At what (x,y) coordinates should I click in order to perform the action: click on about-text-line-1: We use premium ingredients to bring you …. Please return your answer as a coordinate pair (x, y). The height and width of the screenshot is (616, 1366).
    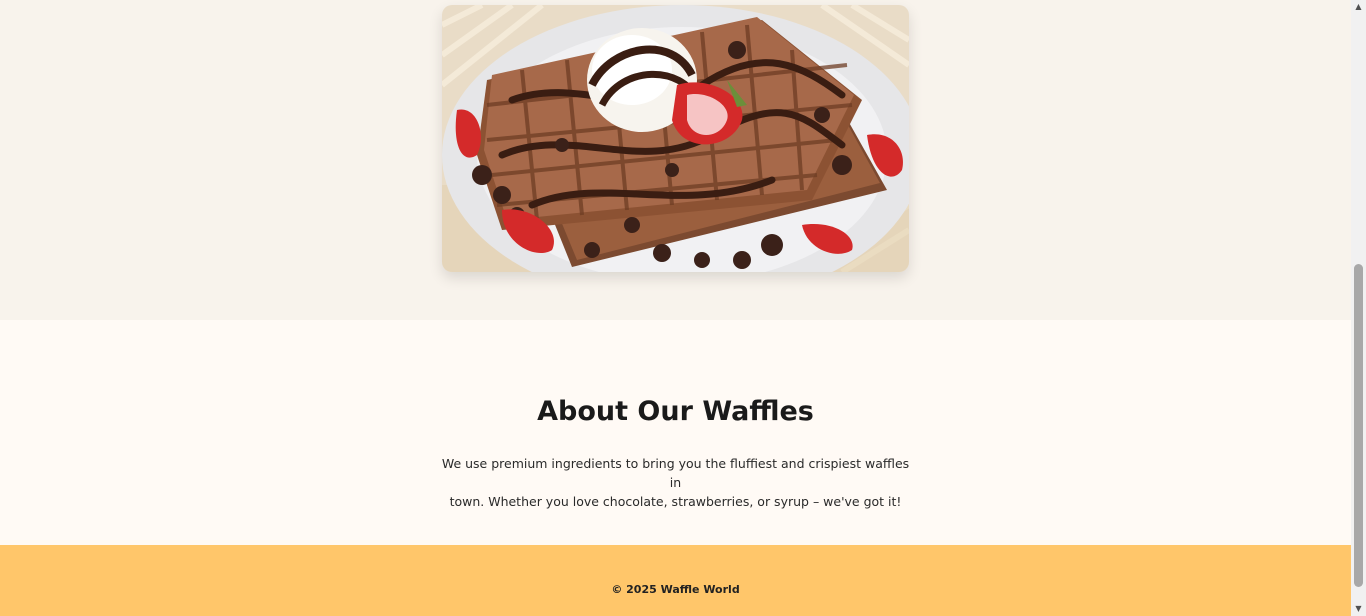
    Looking at the image, I should click on (675, 473).